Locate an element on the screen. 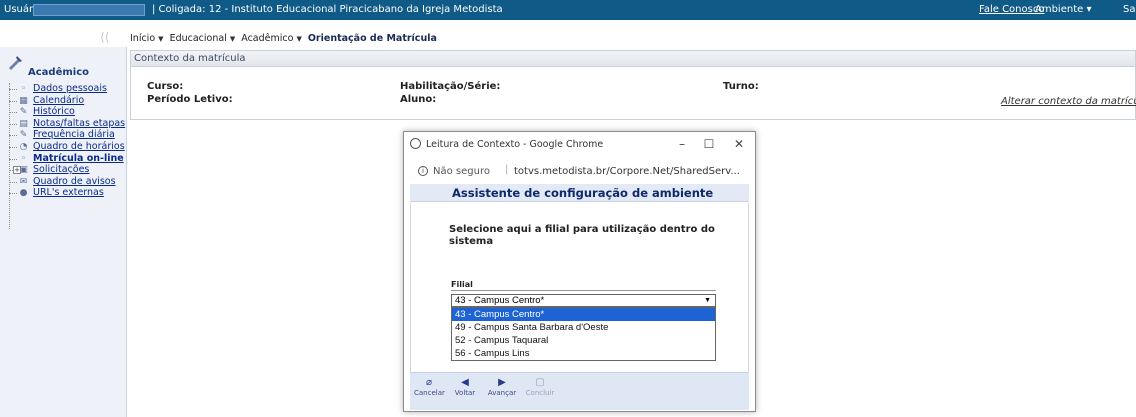 The width and height of the screenshot is (1136, 417). ambiente-menu: Ambiente ▾ is located at coordinates (1063, 9).